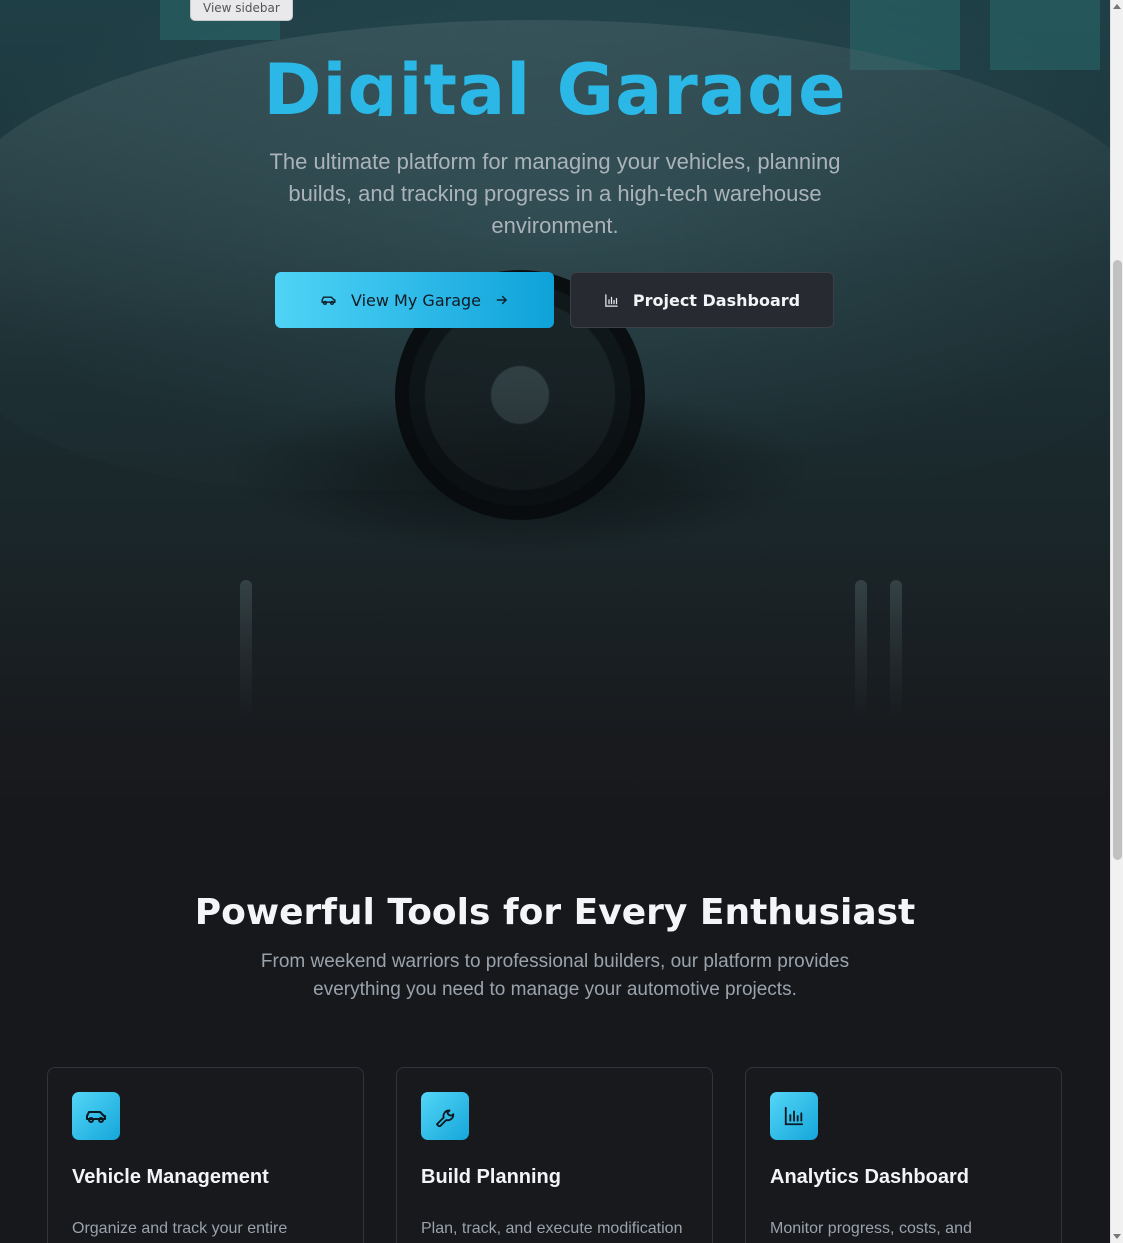  Describe the element at coordinates (1117, 6) in the screenshot. I see `scroll-up-arrow-icon` at that location.